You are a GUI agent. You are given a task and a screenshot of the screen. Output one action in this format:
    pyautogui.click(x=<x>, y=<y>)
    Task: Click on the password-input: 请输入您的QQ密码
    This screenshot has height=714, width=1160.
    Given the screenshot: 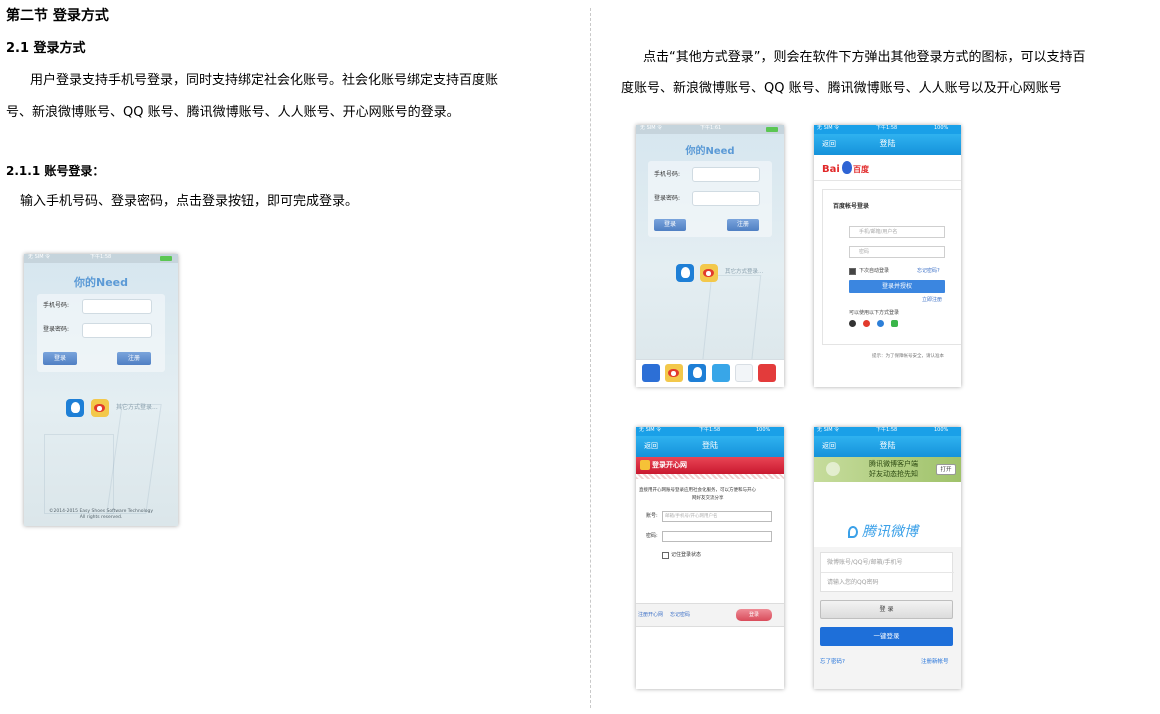 What is the action you would take?
    pyautogui.click(x=887, y=583)
    